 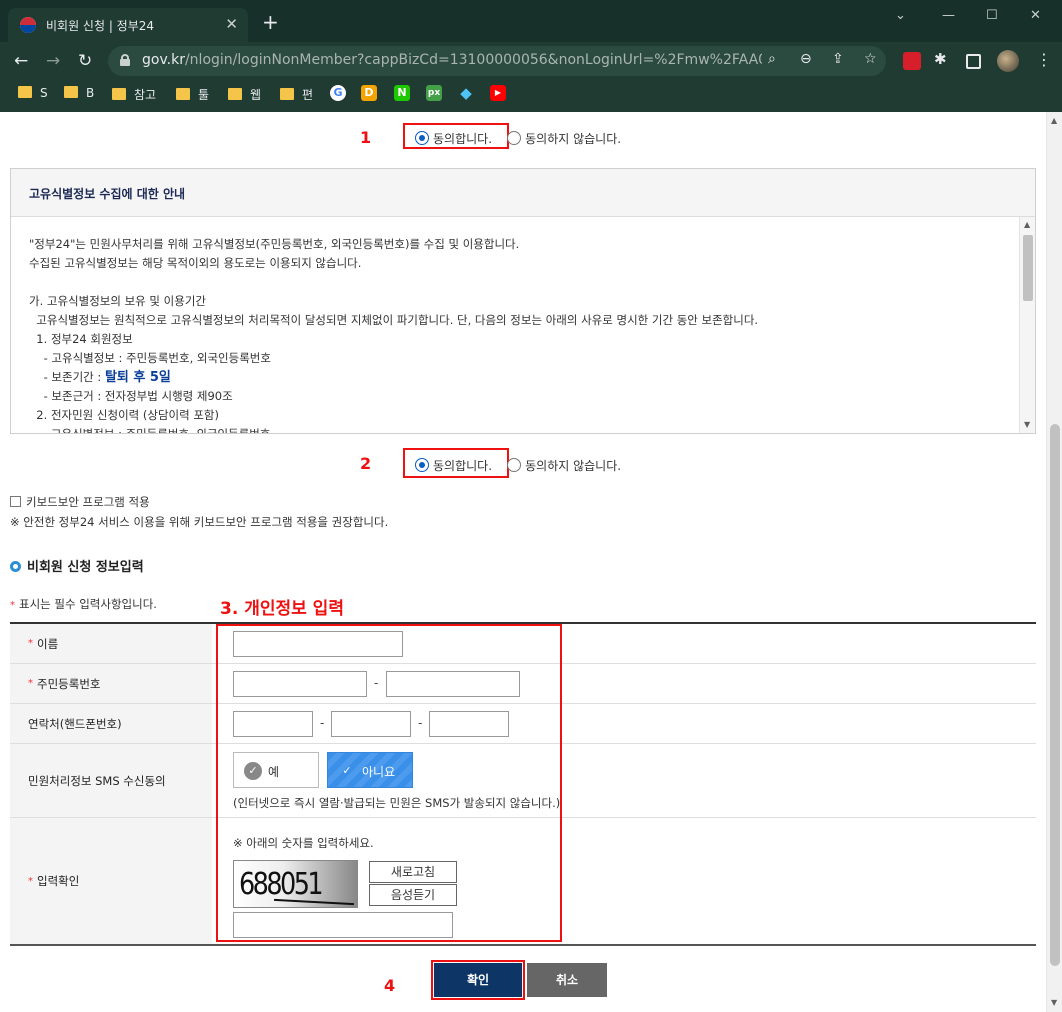 What do you see at coordinates (270, 22) in the screenshot?
I see `new-tab-button: +` at bounding box center [270, 22].